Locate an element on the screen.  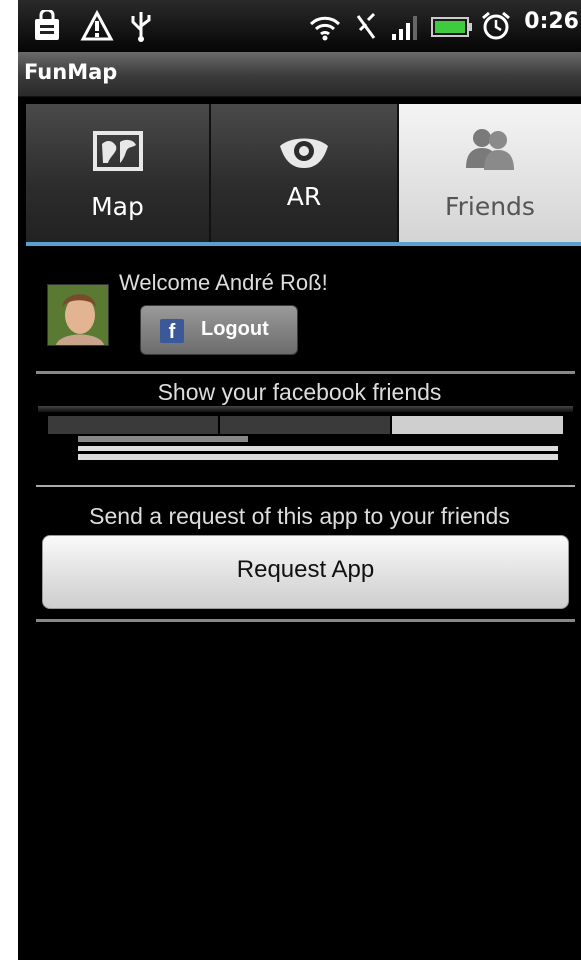
warning-icon is located at coordinates (97, 25).